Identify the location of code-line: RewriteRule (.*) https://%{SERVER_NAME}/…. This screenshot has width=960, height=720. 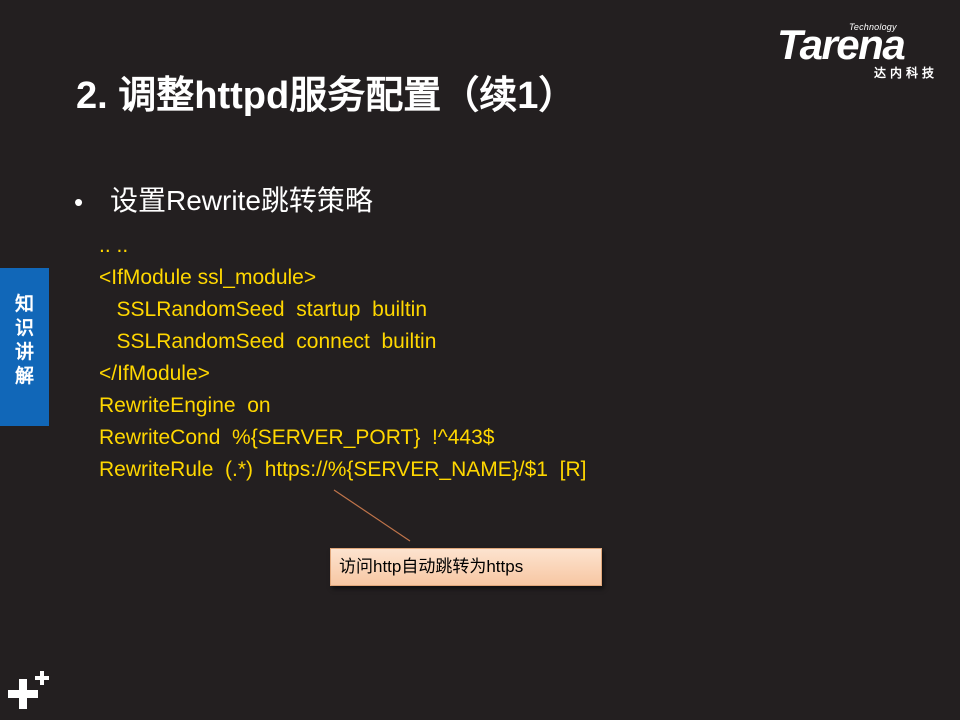
(343, 469).